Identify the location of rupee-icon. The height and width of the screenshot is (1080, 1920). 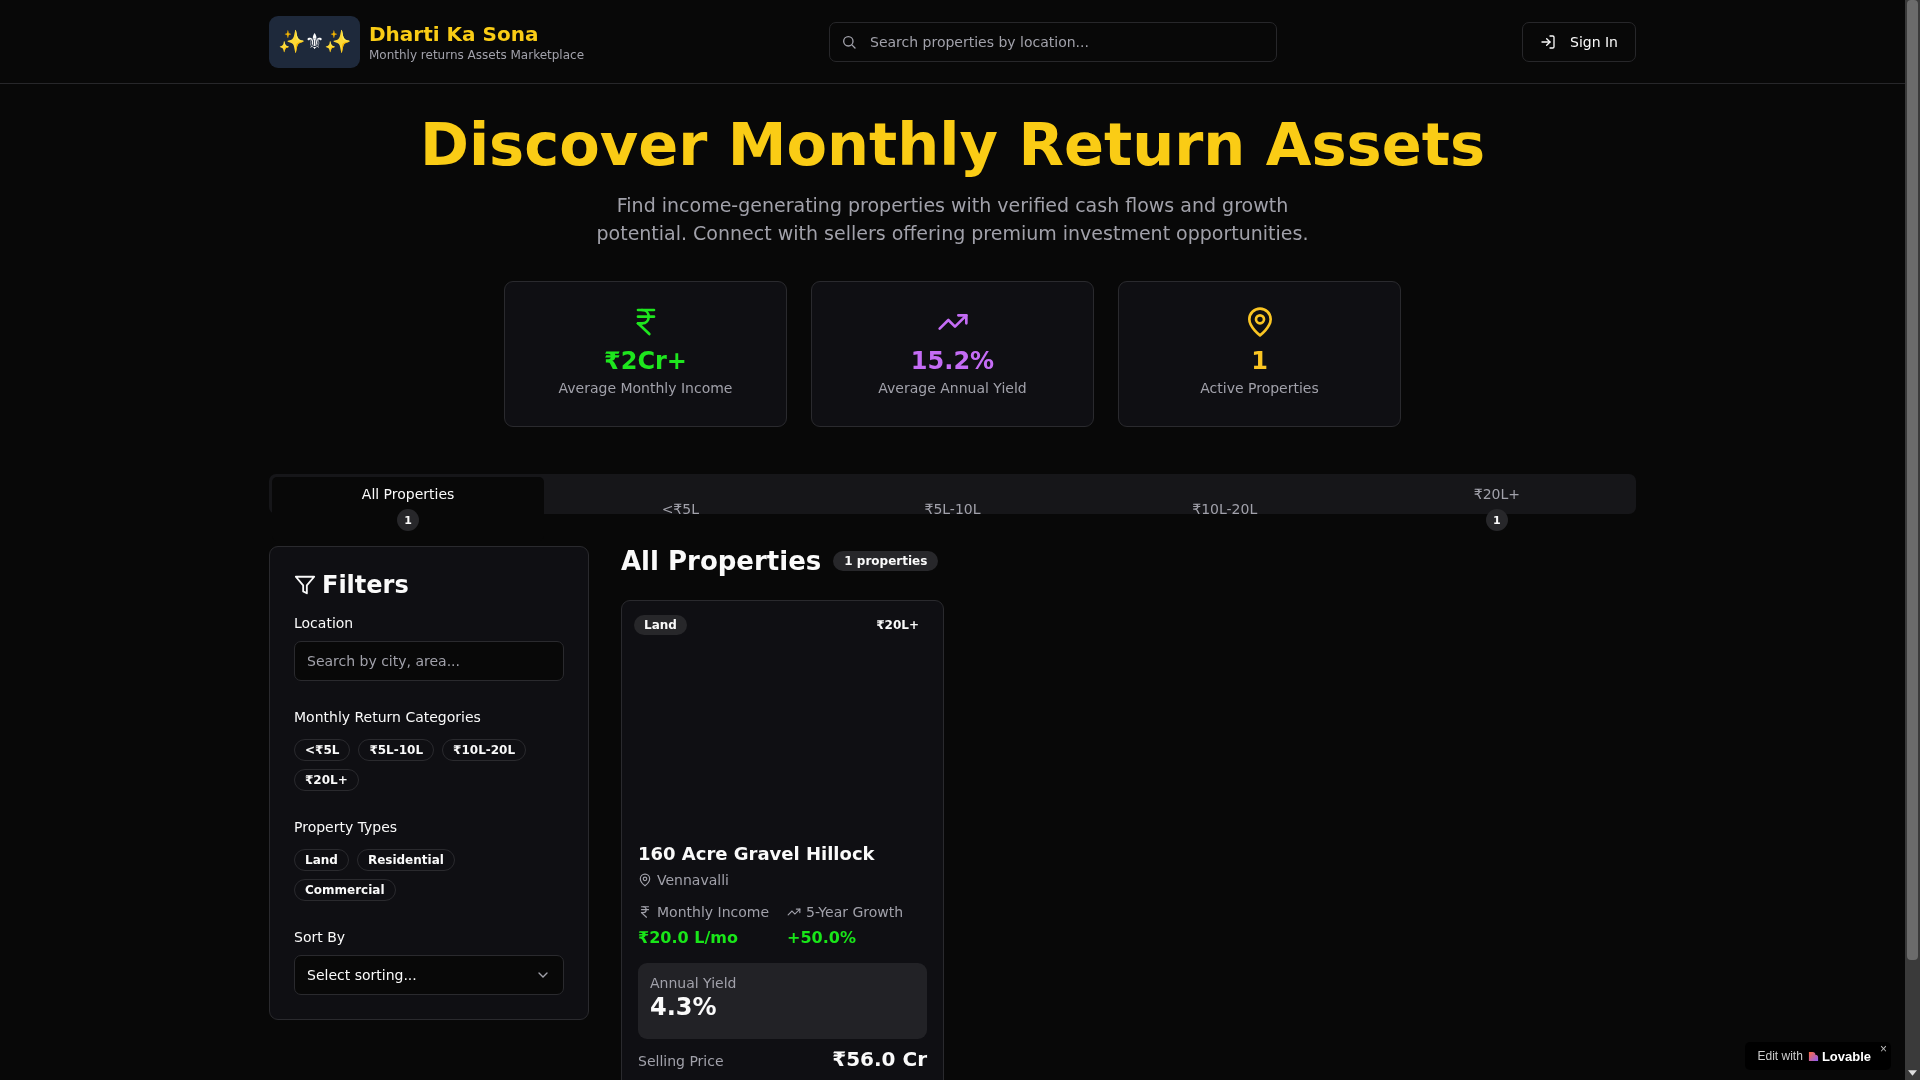
(645, 911).